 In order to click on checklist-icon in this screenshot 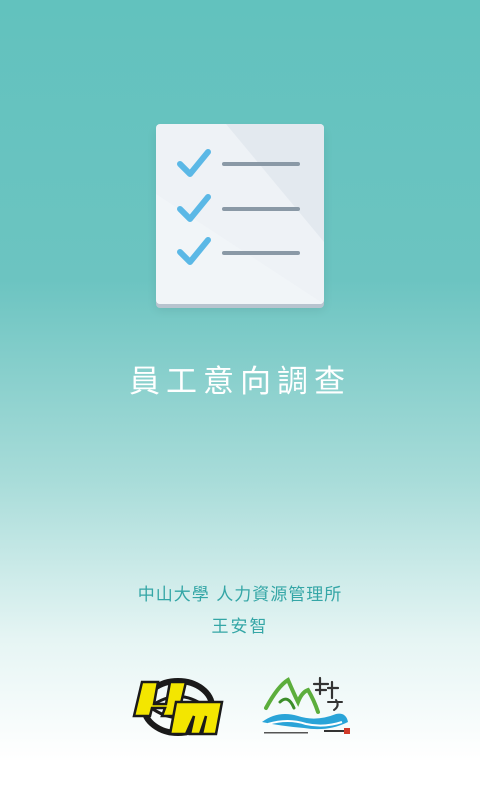, I will do `click(240, 214)`.